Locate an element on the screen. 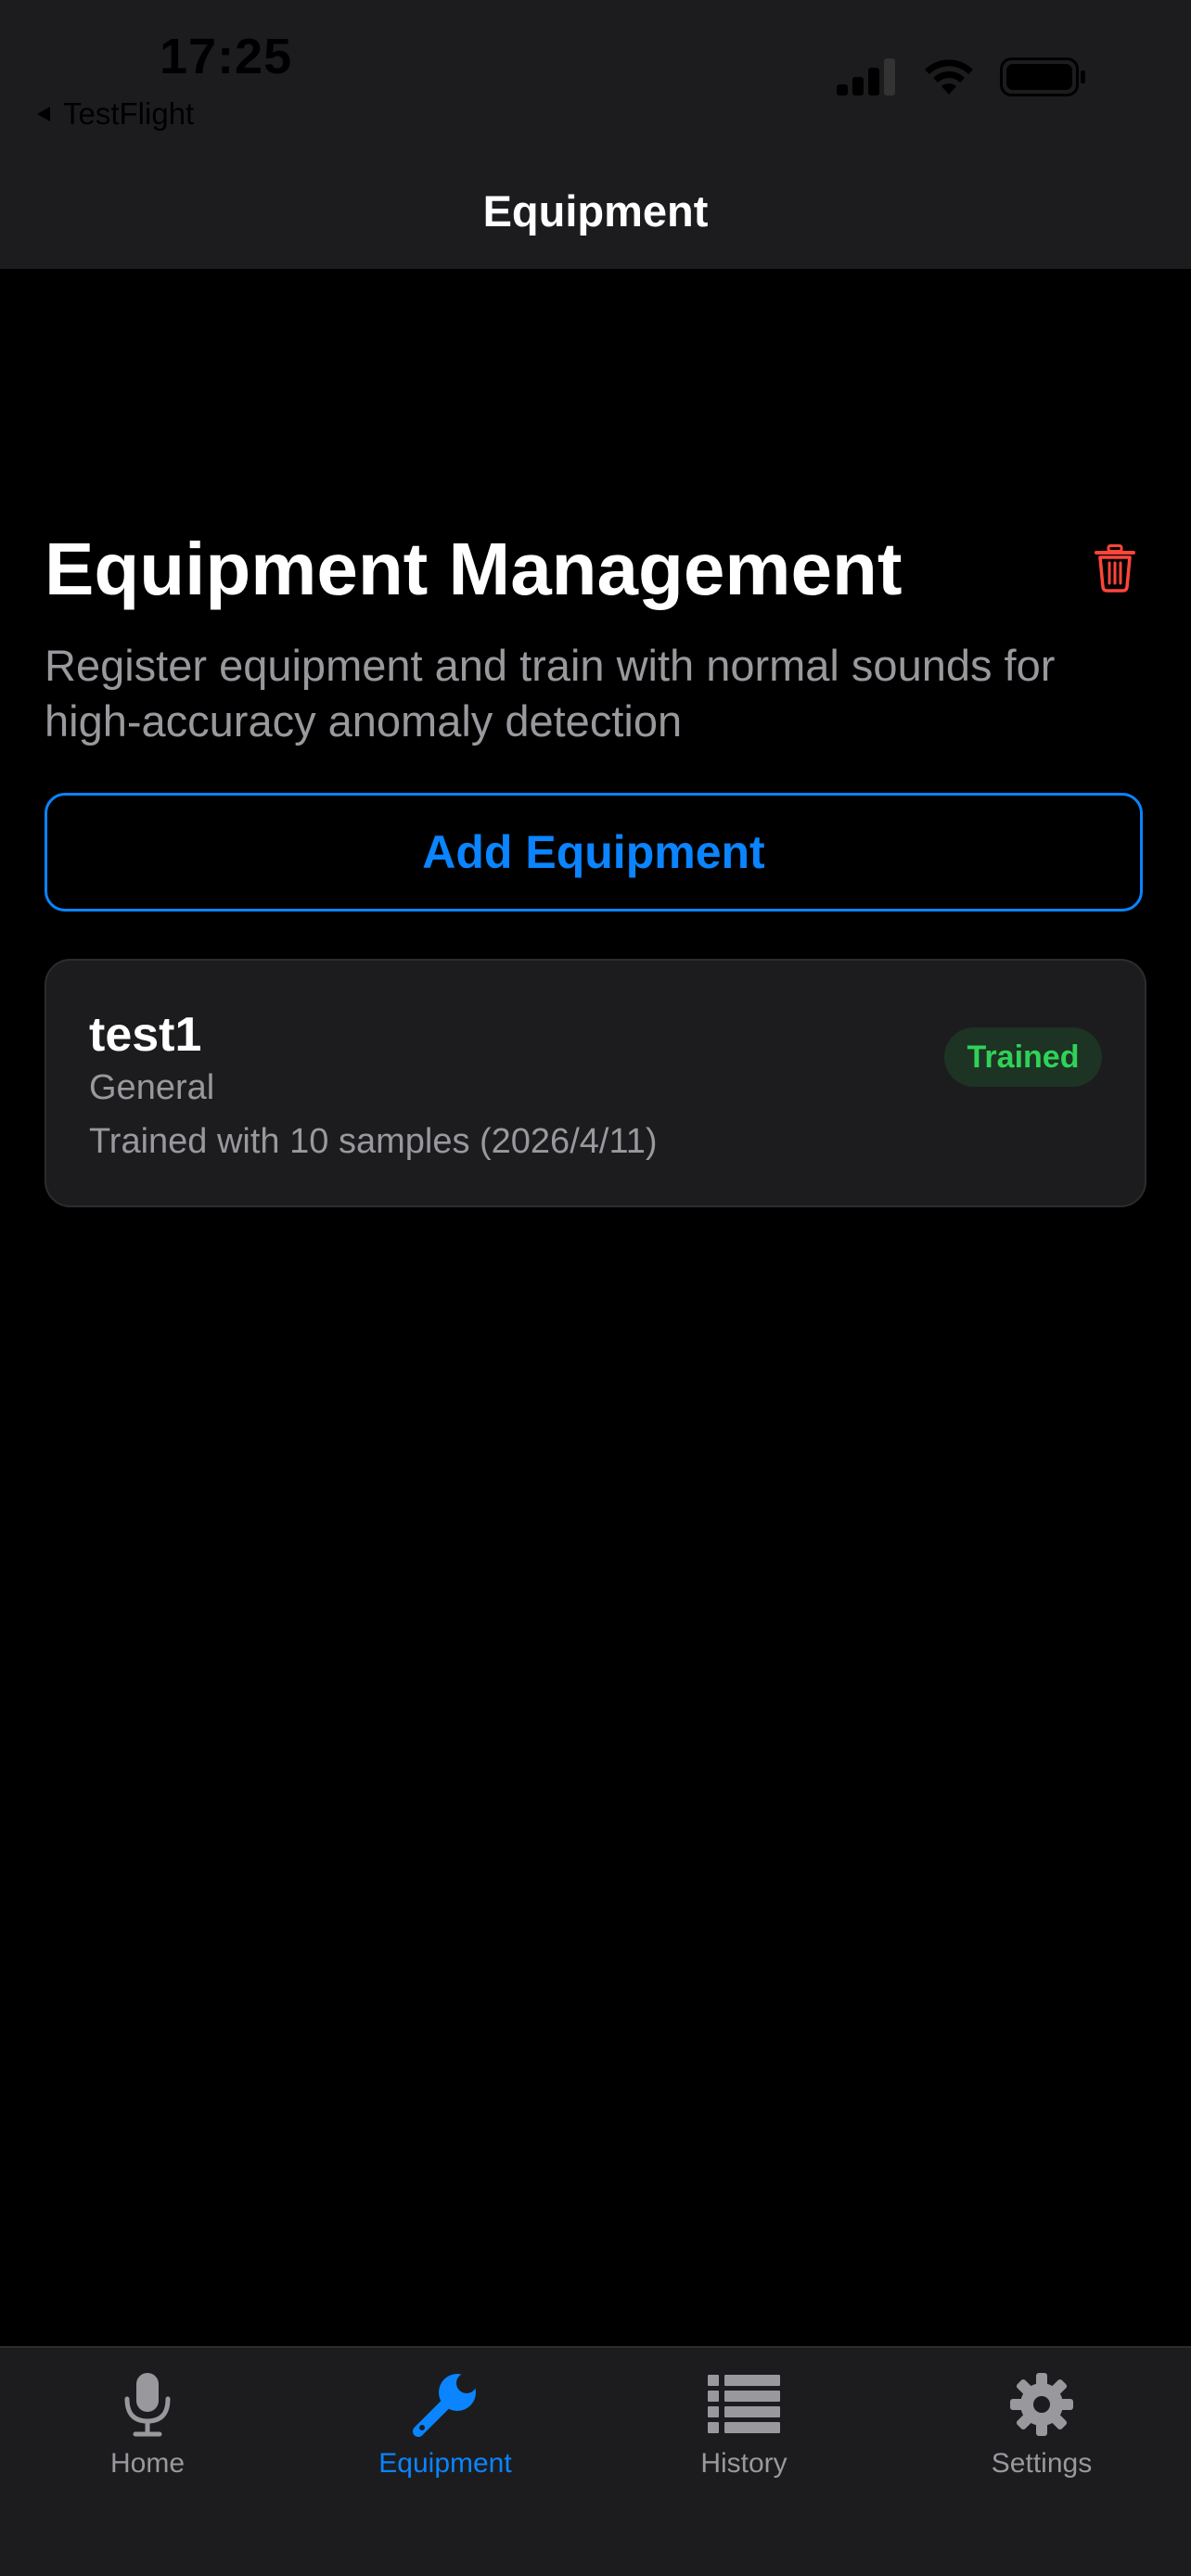 The width and height of the screenshot is (1191, 2576). delete-button is located at coordinates (1115, 568).